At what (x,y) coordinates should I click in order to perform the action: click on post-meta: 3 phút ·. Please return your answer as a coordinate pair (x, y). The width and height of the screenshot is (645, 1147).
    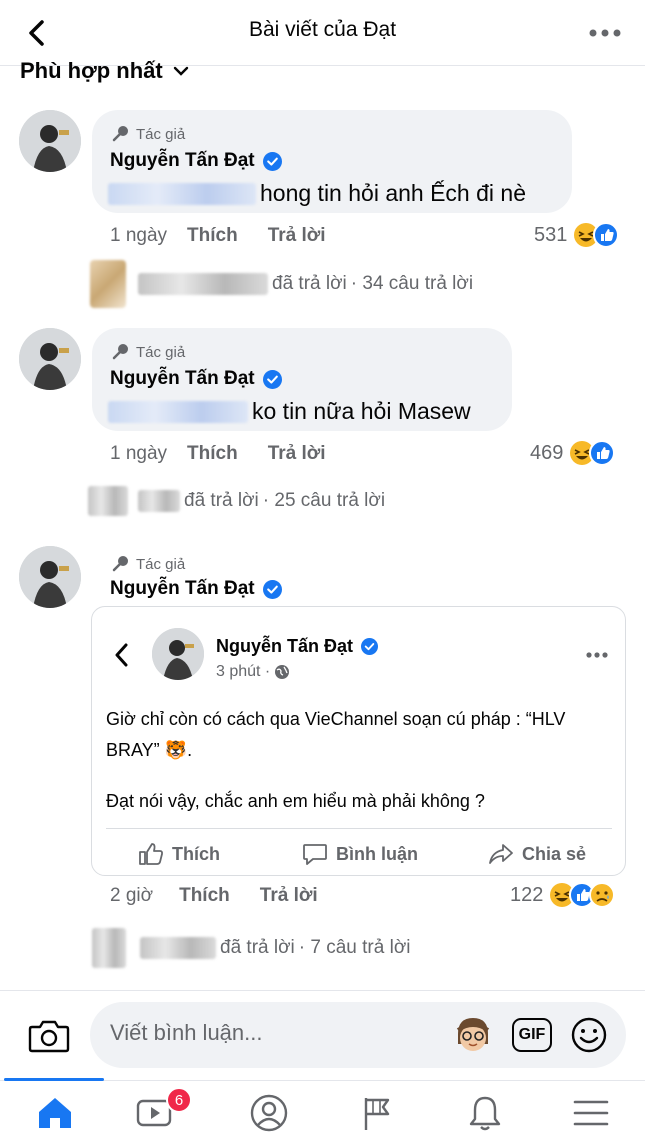
    Looking at the image, I should click on (253, 672).